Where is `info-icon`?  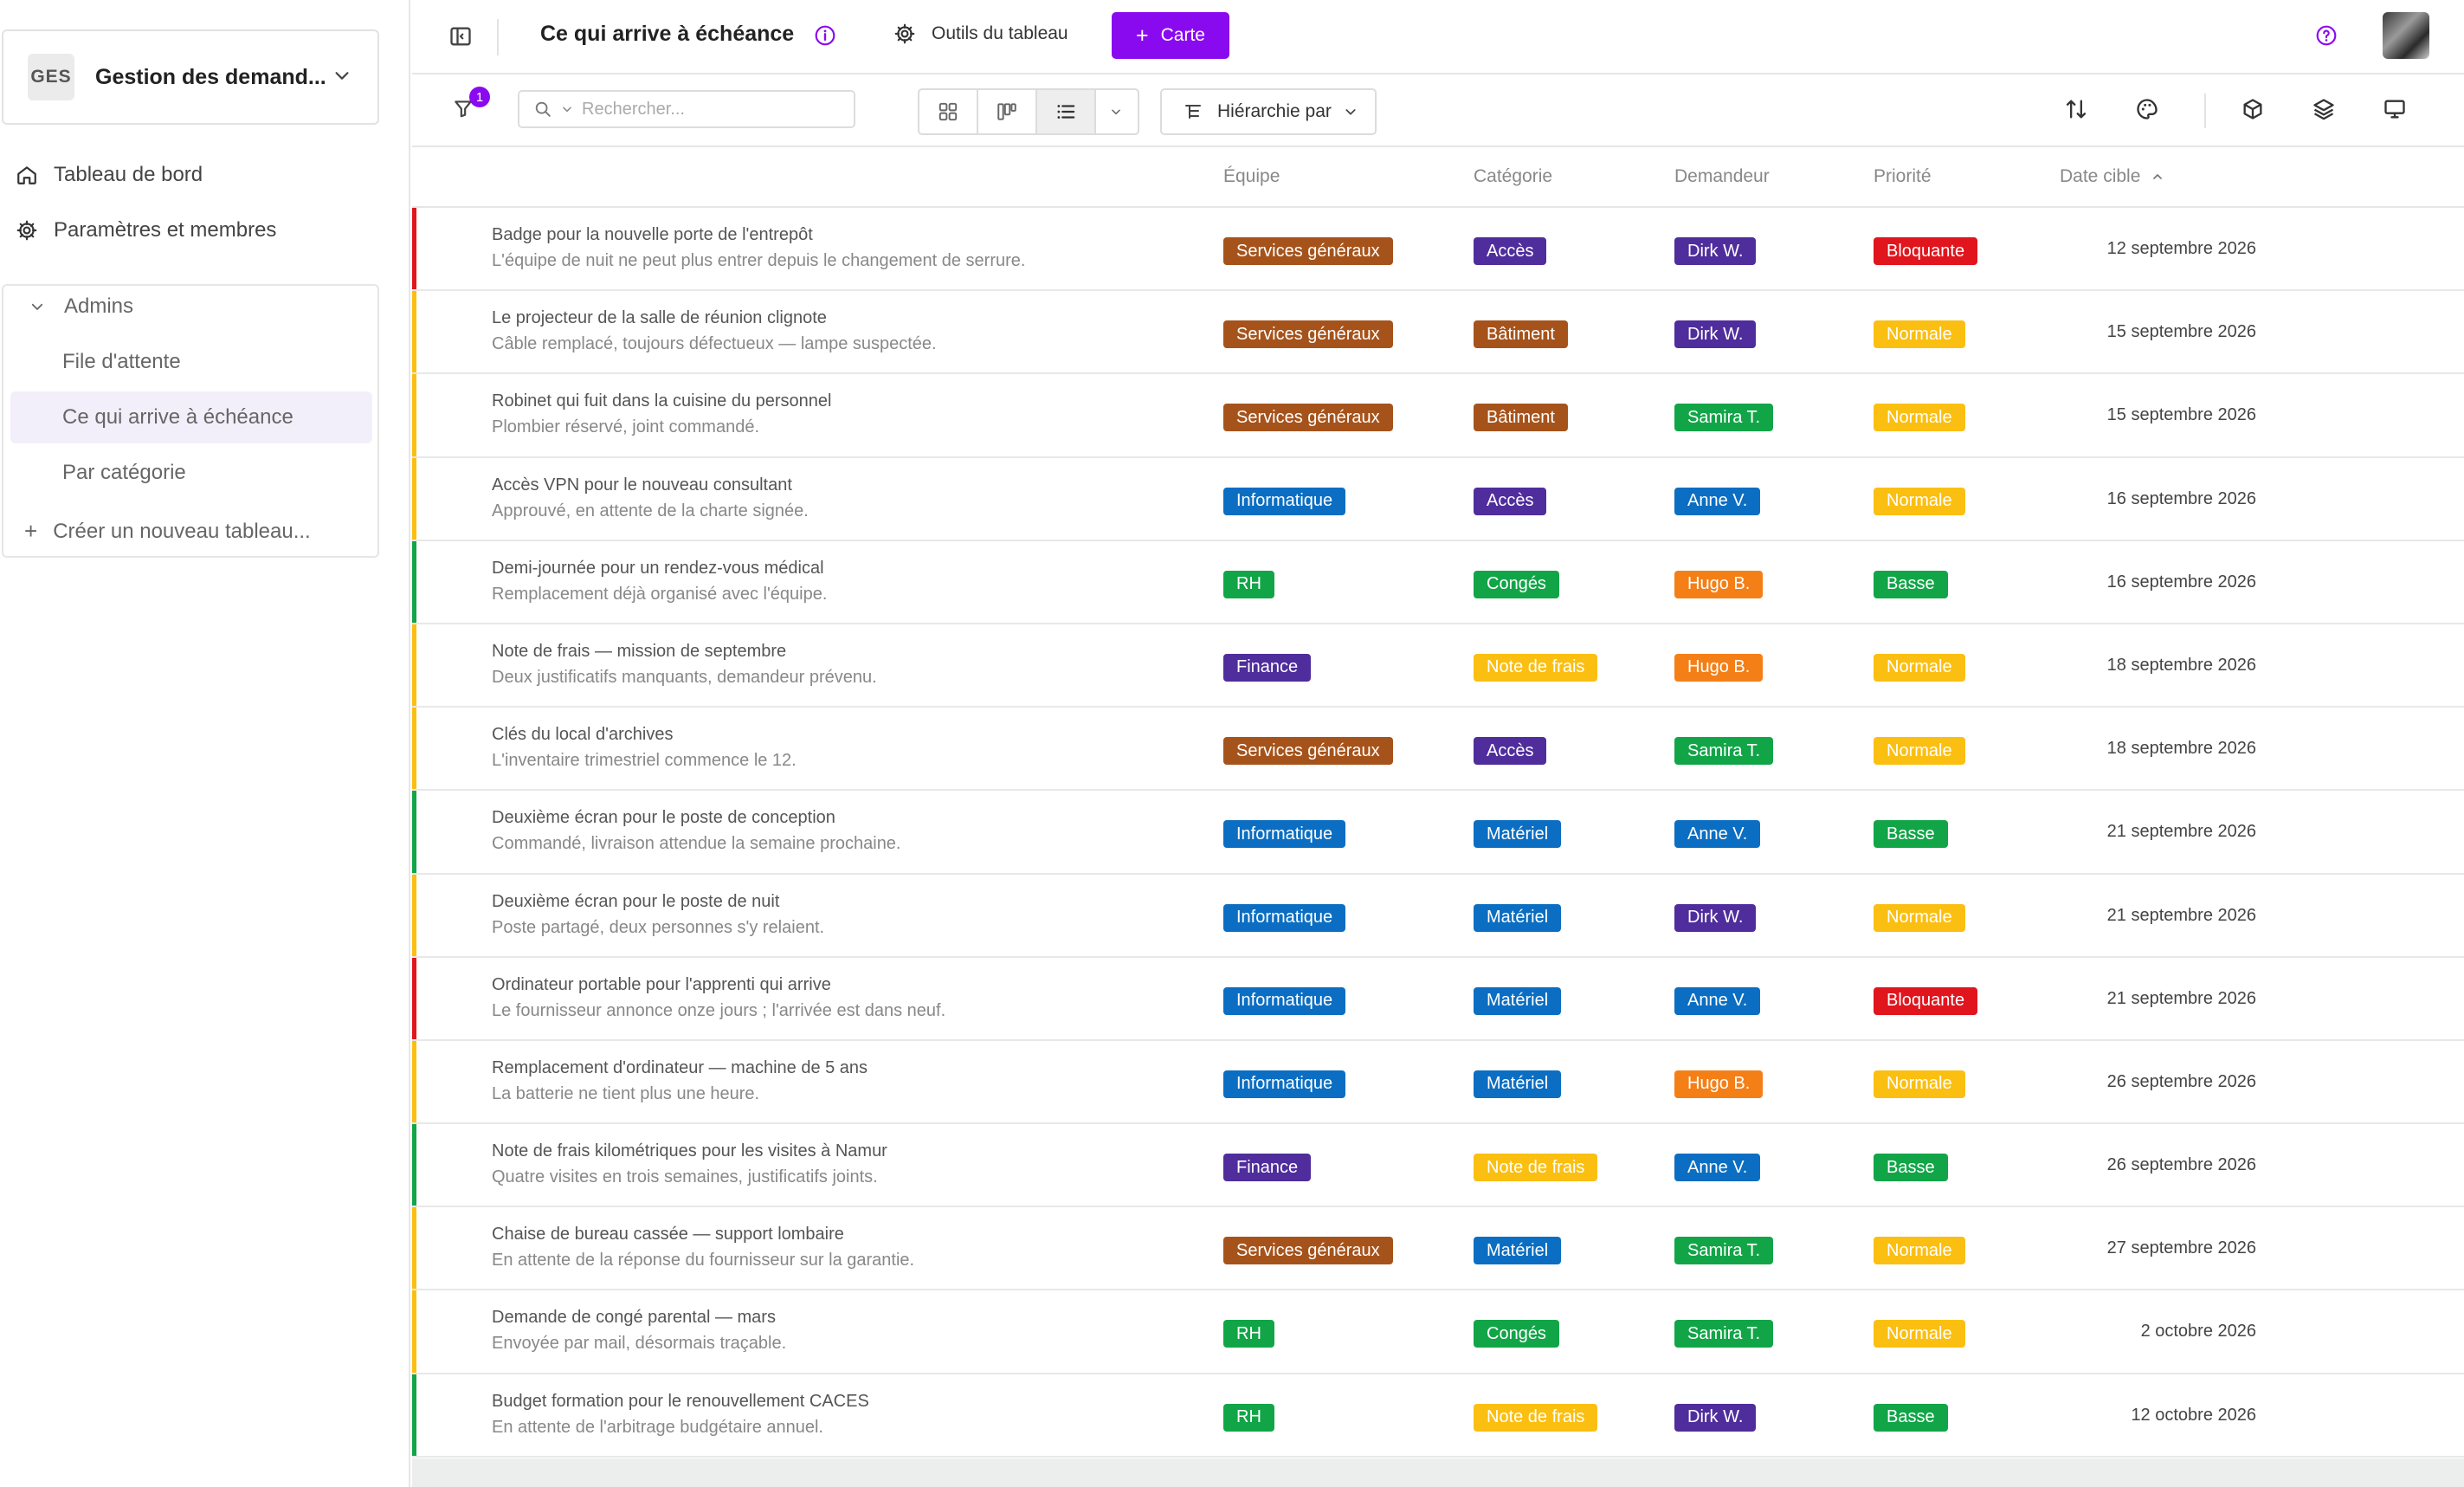
info-icon is located at coordinates (825, 35).